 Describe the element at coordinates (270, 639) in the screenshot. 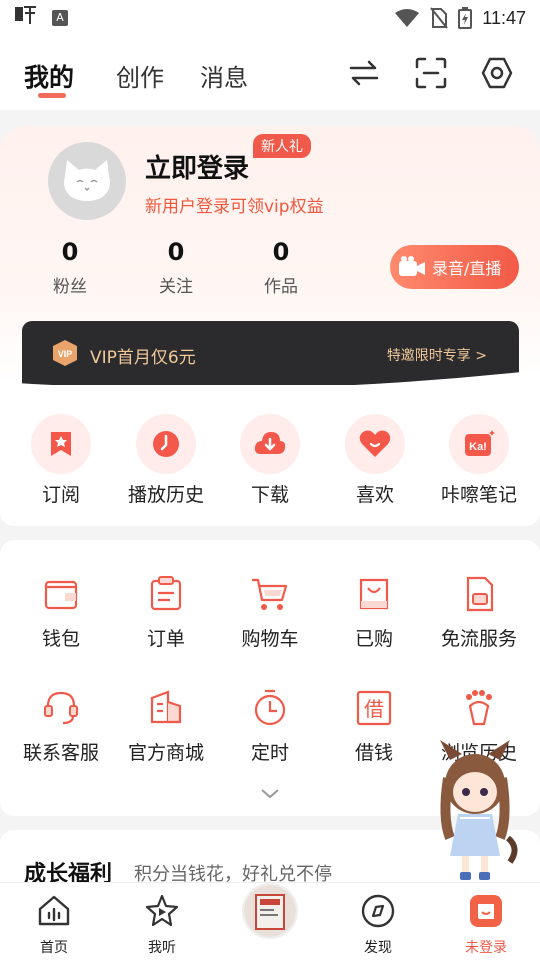

I see `service-label: 购物车` at that location.